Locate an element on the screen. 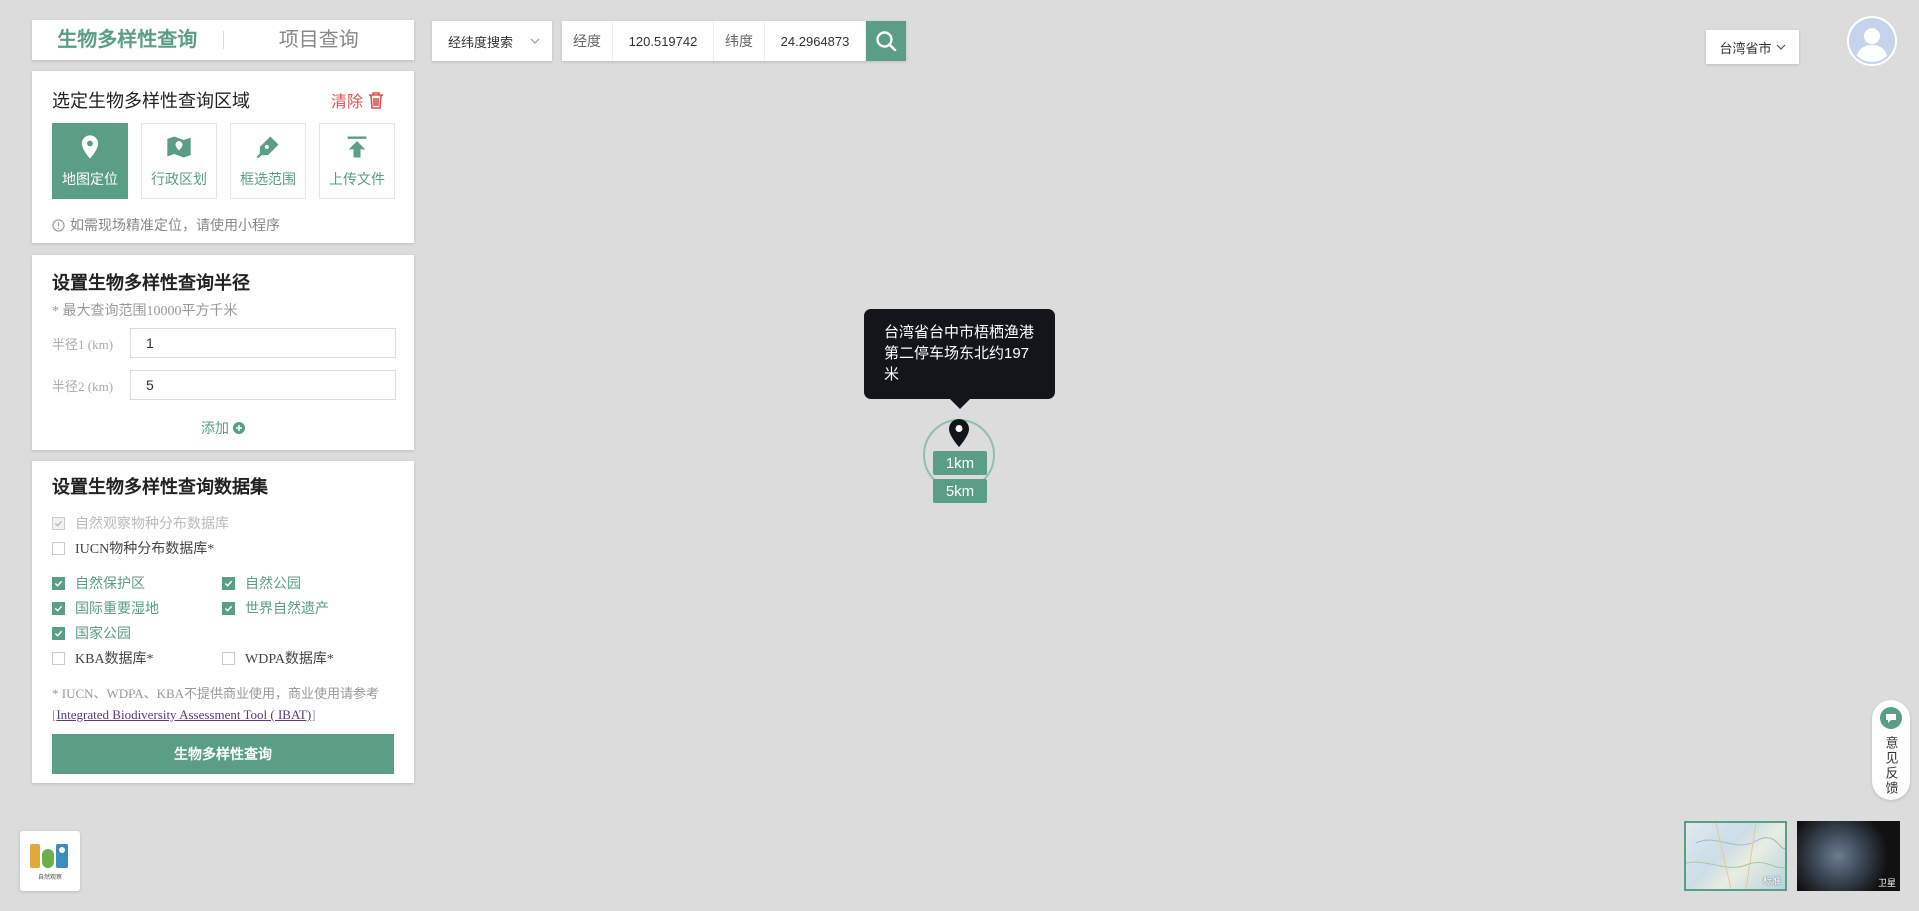 This screenshot has width=1919, height=911. plus-circle-icon is located at coordinates (238, 428).